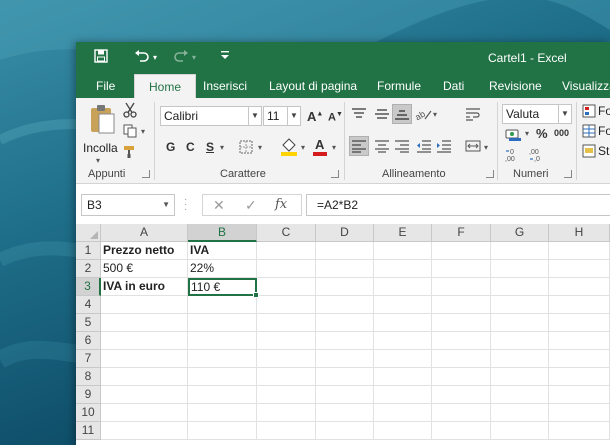 The height and width of the screenshot is (445, 610). Describe the element at coordinates (222, 395) in the screenshot. I see `cell-b9` at that location.